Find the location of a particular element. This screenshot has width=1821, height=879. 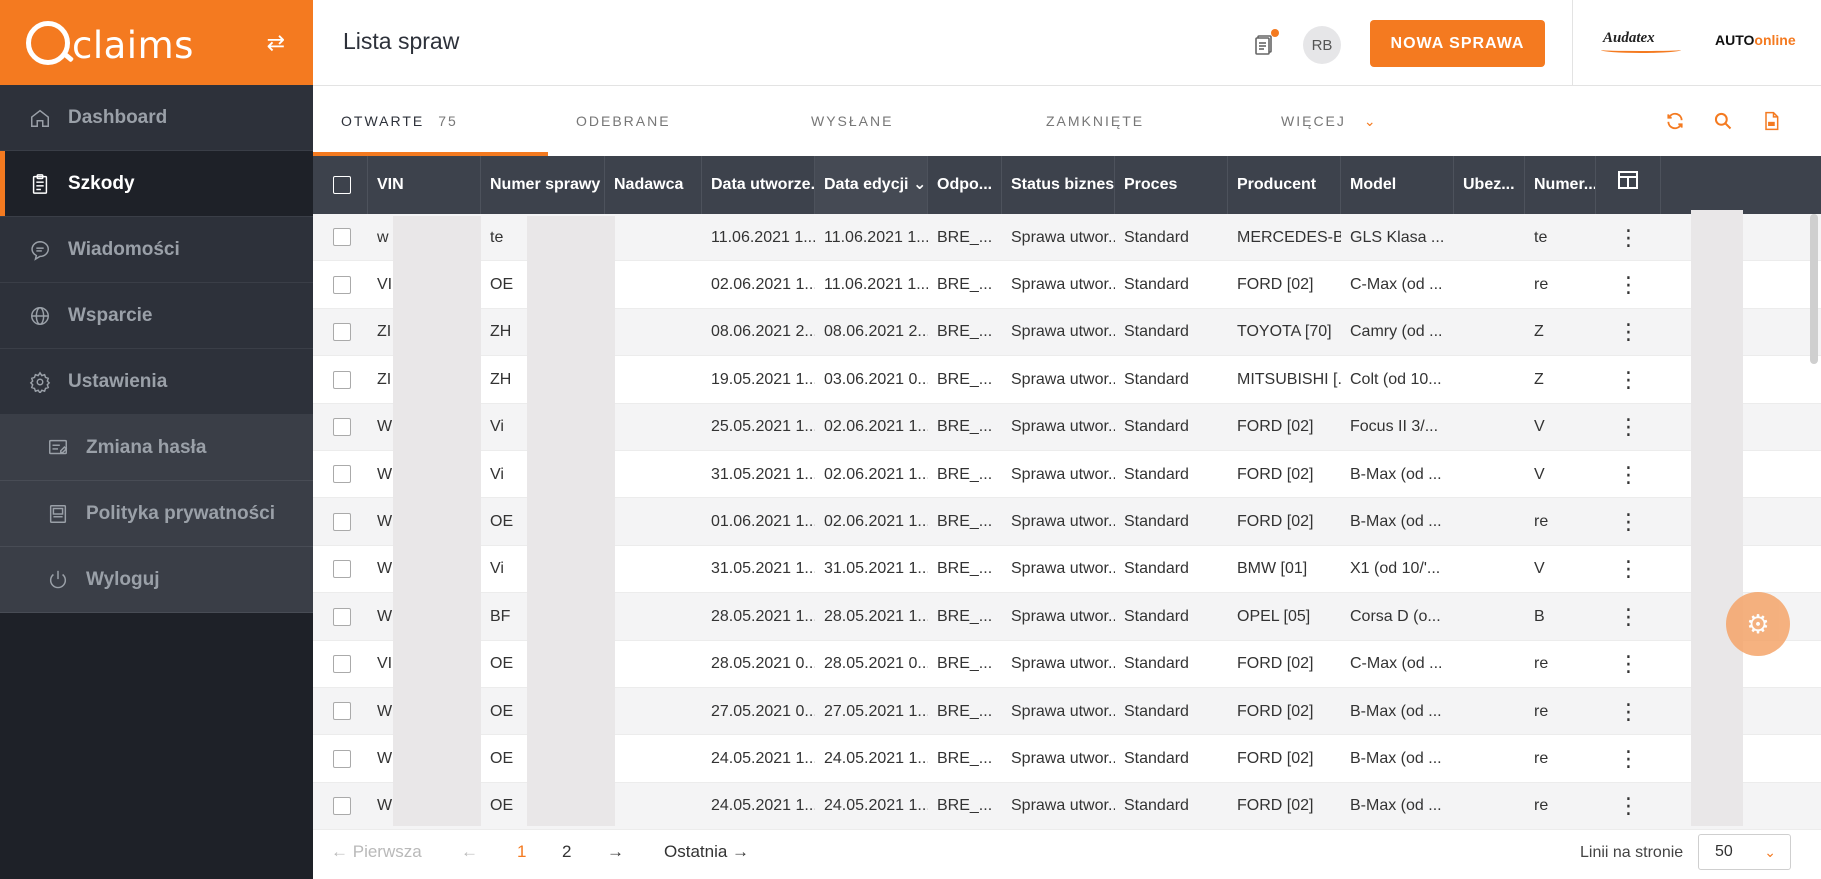

select-all-checkbox is located at coordinates (342, 184).